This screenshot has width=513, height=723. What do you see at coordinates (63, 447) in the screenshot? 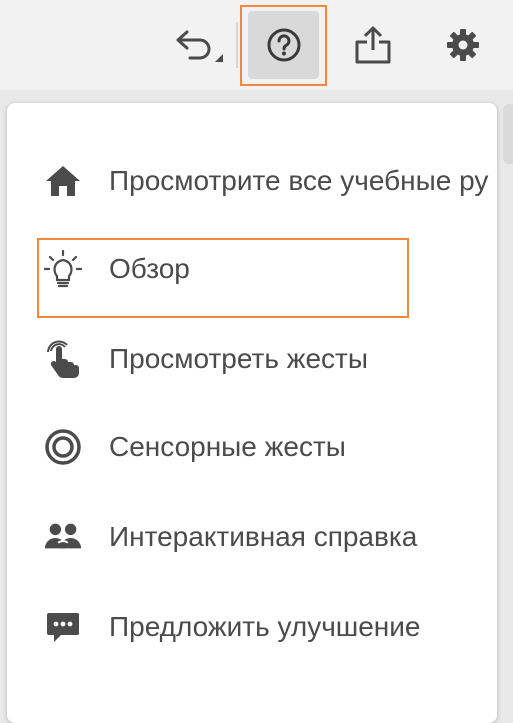
I see `touch-target-icon` at bounding box center [63, 447].